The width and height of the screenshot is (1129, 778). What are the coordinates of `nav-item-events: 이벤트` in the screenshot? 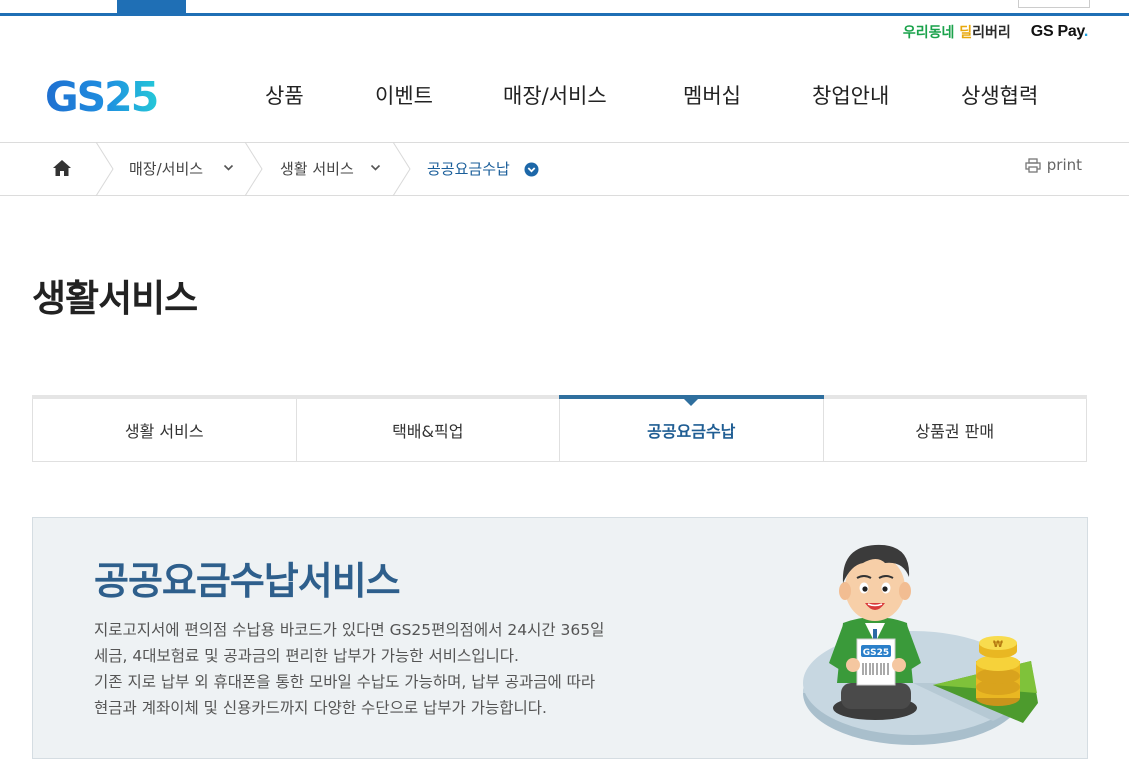 It's located at (404, 95).